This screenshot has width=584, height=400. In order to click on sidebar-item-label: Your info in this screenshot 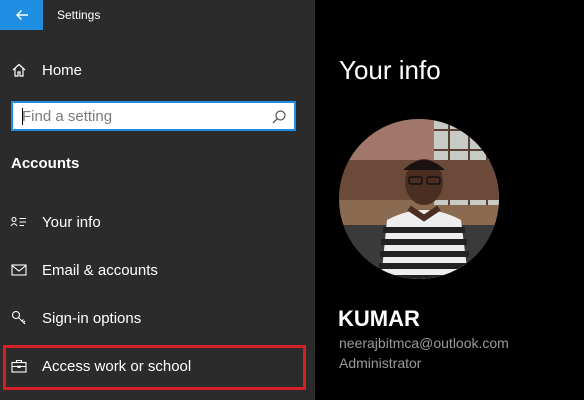, I will do `click(71, 222)`.